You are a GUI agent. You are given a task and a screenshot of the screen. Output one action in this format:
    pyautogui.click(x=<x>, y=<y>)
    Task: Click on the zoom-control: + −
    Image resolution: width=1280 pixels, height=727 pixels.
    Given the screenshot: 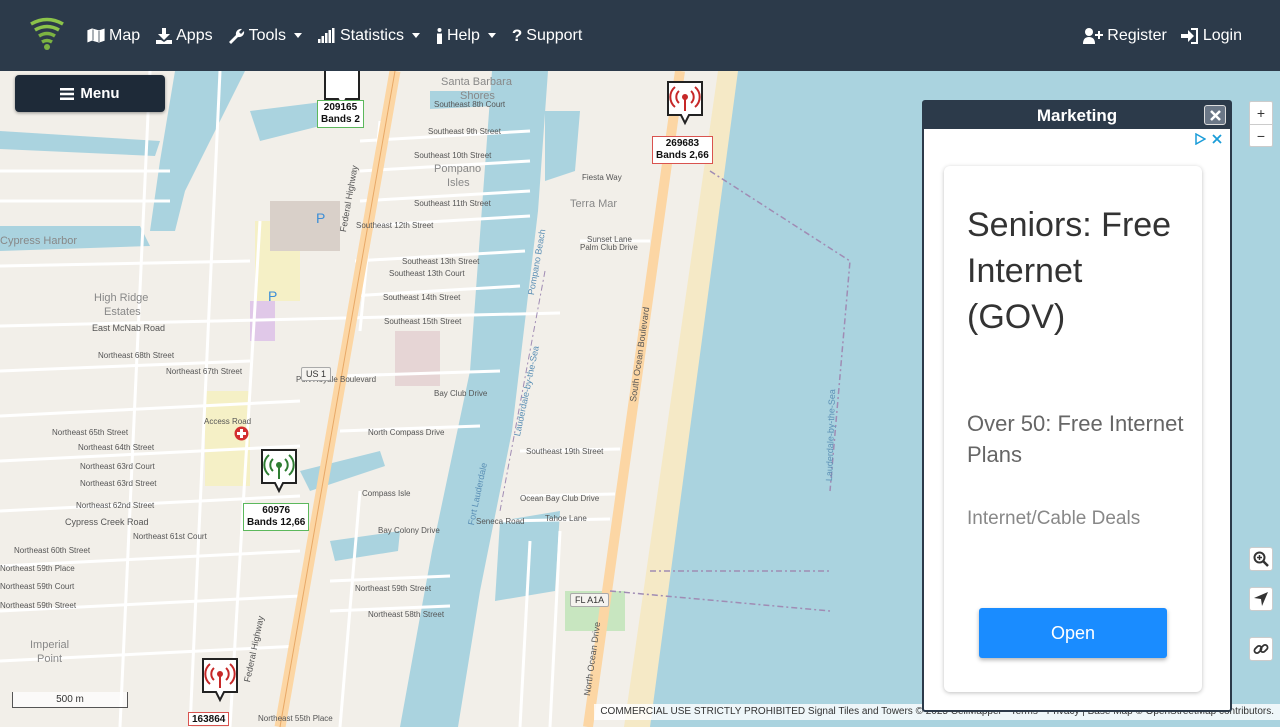 What is the action you would take?
    pyautogui.click(x=1261, y=124)
    